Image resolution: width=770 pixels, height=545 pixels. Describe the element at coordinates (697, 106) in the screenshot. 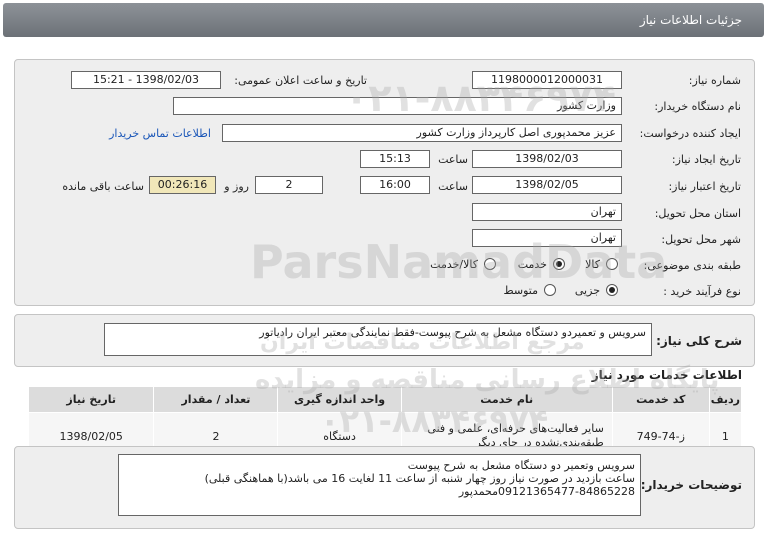

I see `buyer-org-label: نام دستگاه خریدار:` at that location.